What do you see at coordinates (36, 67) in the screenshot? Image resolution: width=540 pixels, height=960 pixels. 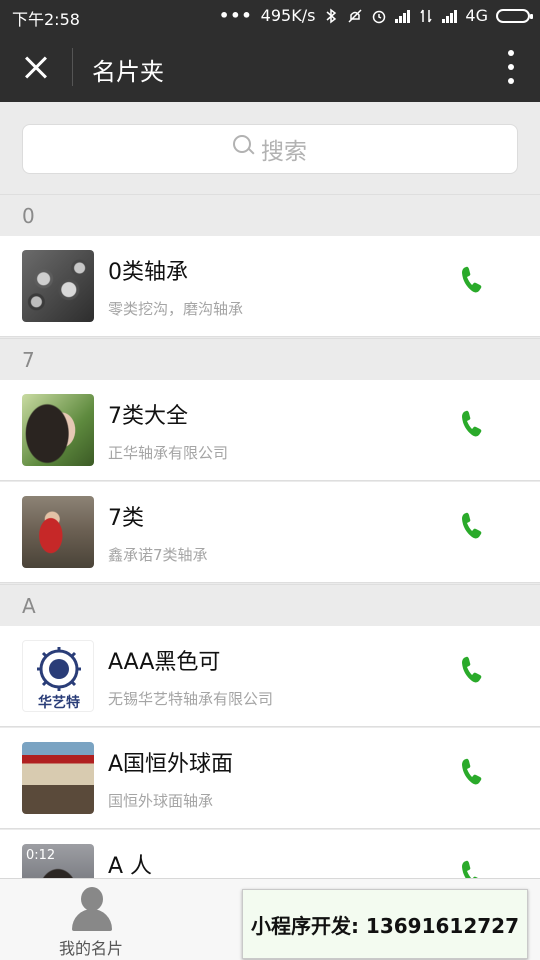 I see `close-icon` at bounding box center [36, 67].